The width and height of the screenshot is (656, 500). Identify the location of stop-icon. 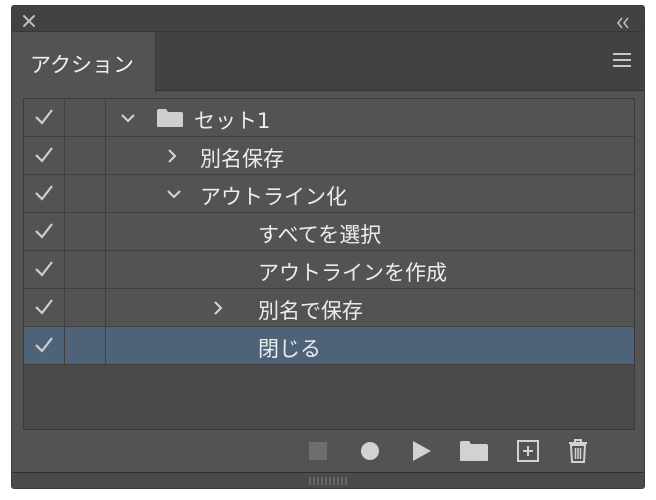
(318, 451).